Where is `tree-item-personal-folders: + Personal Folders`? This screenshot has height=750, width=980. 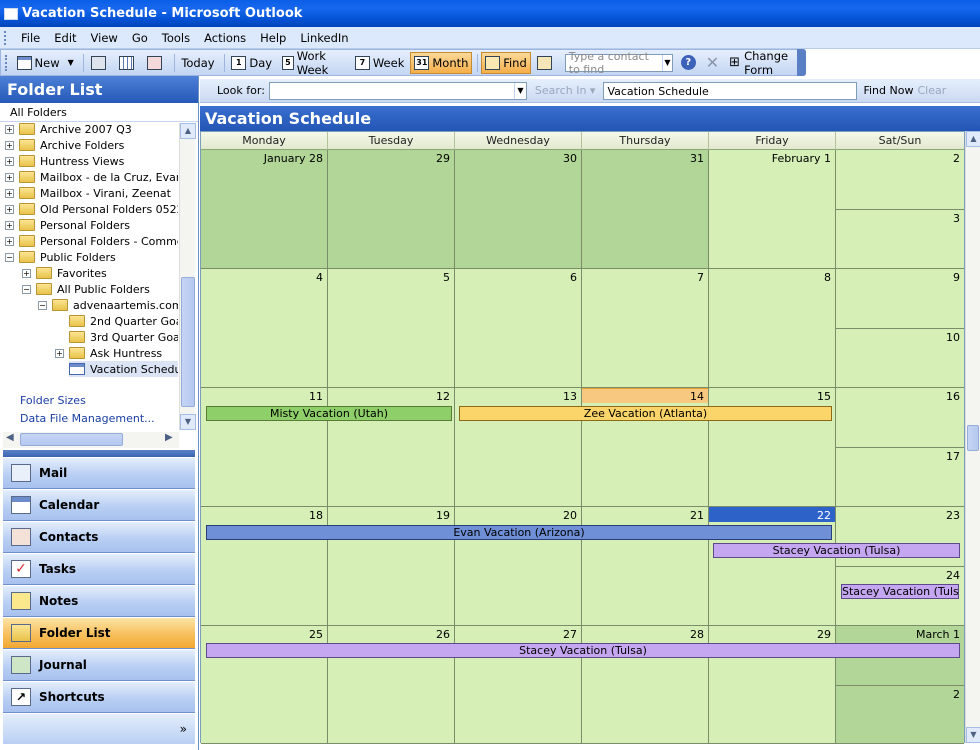
tree-item-personal-folders: + Personal Folders is located at coordinates (67, 225).